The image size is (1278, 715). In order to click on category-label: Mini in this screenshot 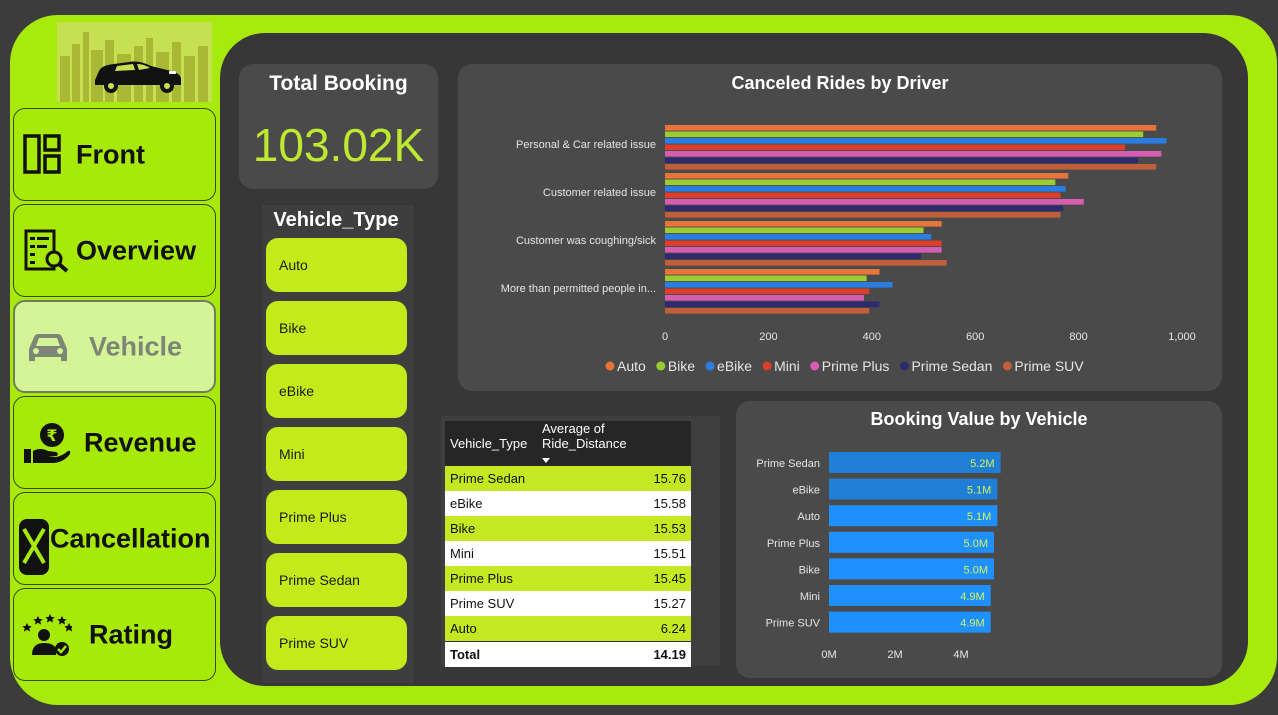, I will do `click(810, 597)`.